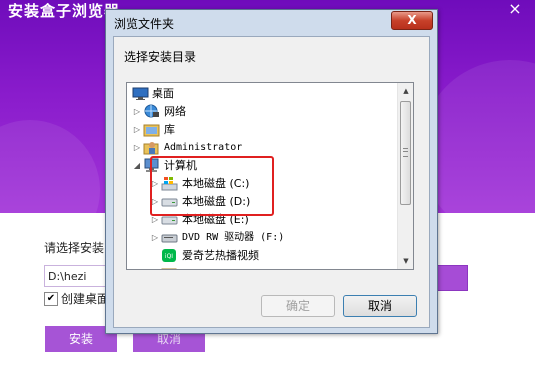 This screenshot has height=387, width=535. I want to click on tree-item-label: DVD RW 驱动器 (F:), so click(233, 237).